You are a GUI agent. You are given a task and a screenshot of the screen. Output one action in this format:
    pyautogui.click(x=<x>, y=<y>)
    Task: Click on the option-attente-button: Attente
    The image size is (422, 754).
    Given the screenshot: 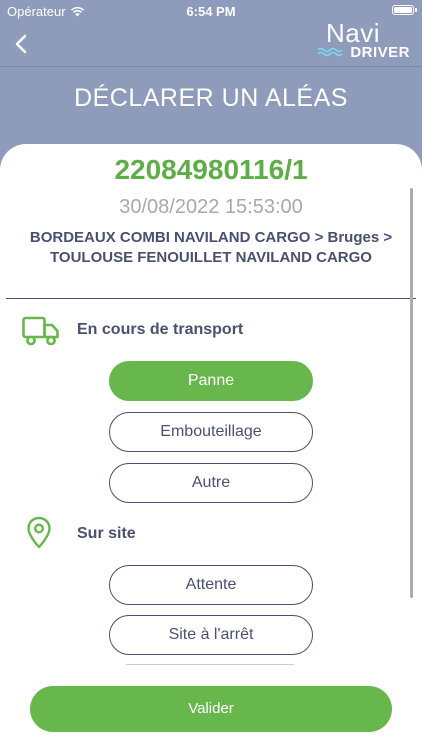 What is the action you would take?
    pyautogui.click(x=211, y=585)
    